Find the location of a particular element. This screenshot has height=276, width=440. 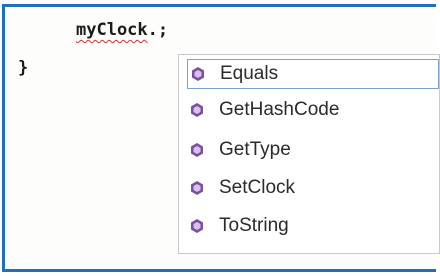

code-line-1: myClock.; is located at coordinates (122, 30).